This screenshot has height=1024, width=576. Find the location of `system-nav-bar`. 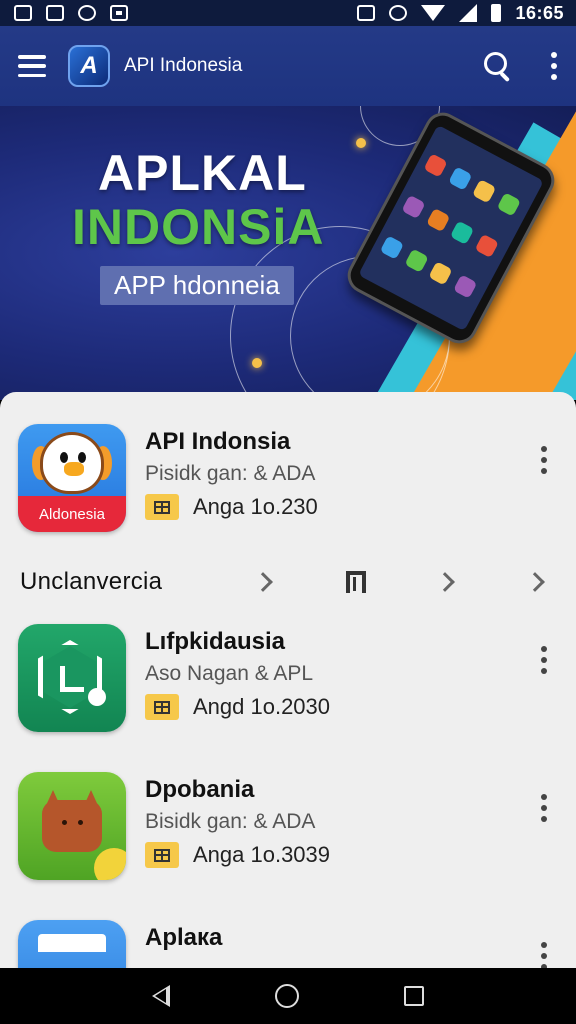

system-nav-bar is located at coordinates (288, 996).